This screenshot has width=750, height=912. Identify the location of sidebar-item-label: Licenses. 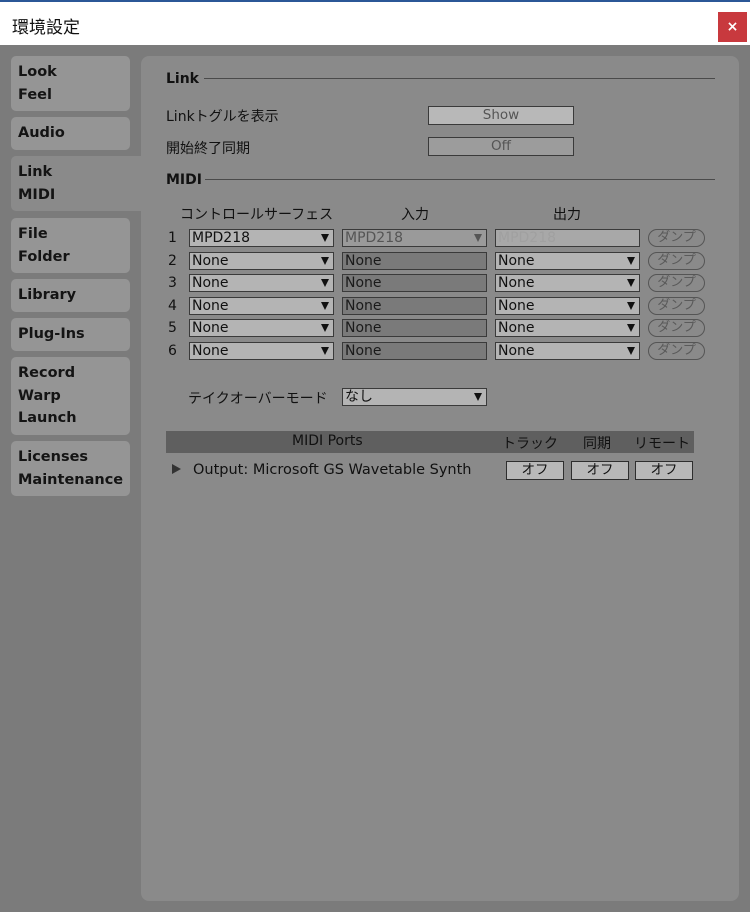
(53, 457).